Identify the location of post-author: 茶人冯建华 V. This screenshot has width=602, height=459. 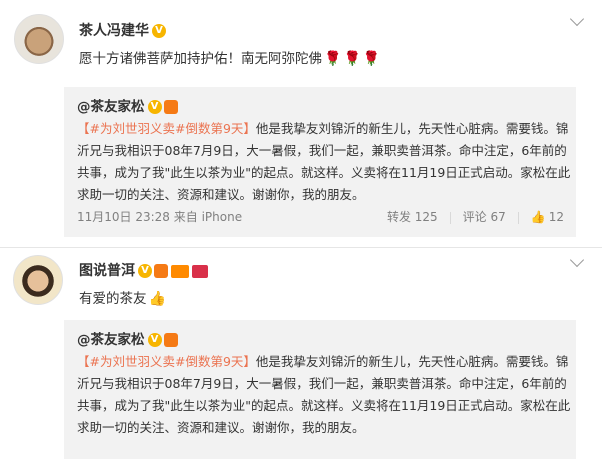
(122, 30).